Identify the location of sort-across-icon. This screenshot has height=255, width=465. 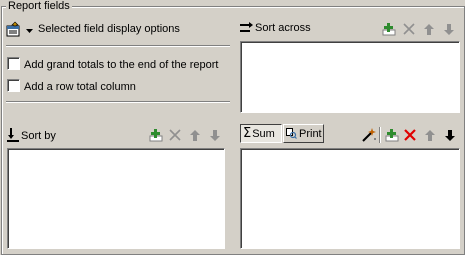
(247, 27).